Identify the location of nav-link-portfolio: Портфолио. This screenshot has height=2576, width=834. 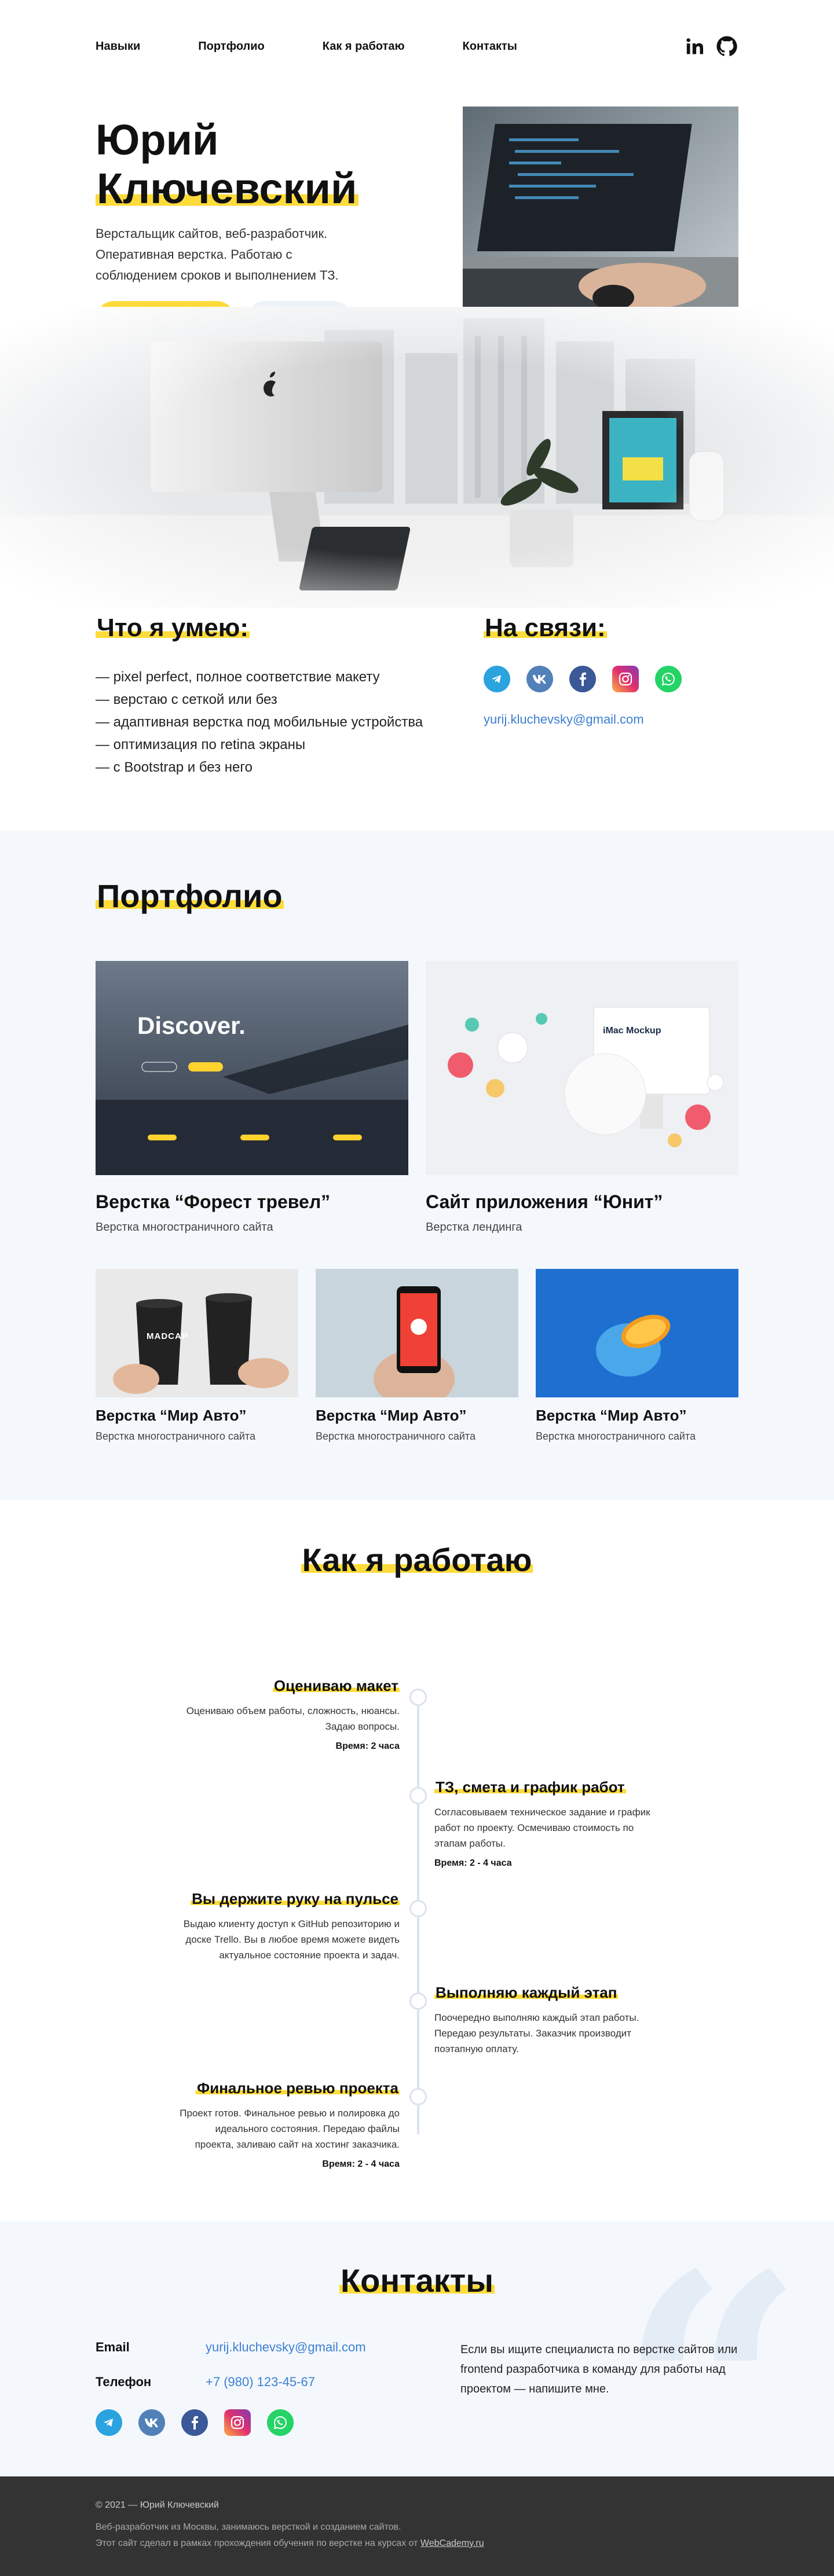
(232, 46).